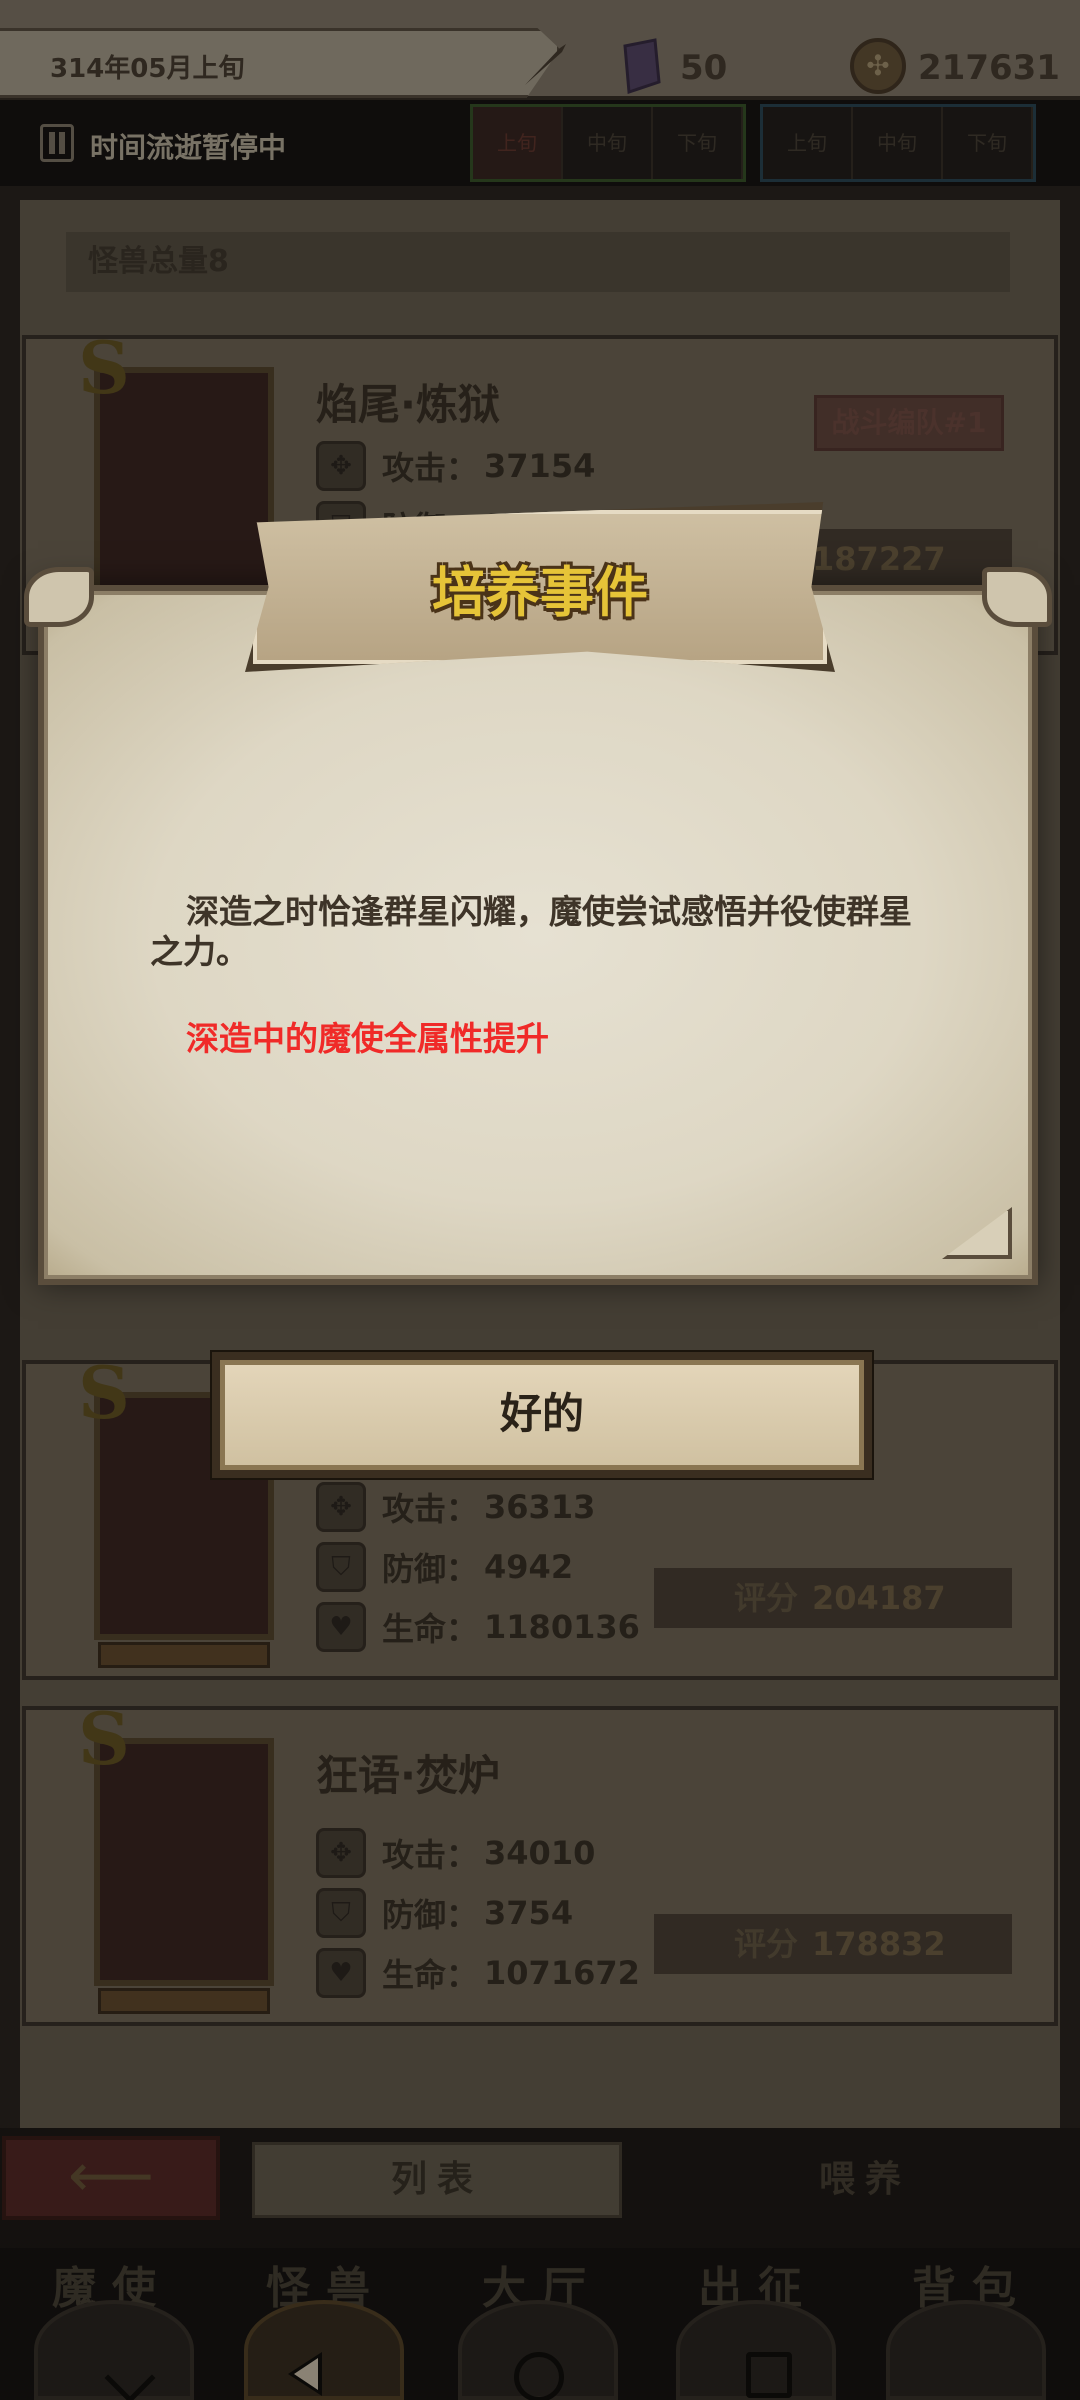 This screenshot has height=2400, width=1080. I want to click on system-home-icon, so click(539, 2376).